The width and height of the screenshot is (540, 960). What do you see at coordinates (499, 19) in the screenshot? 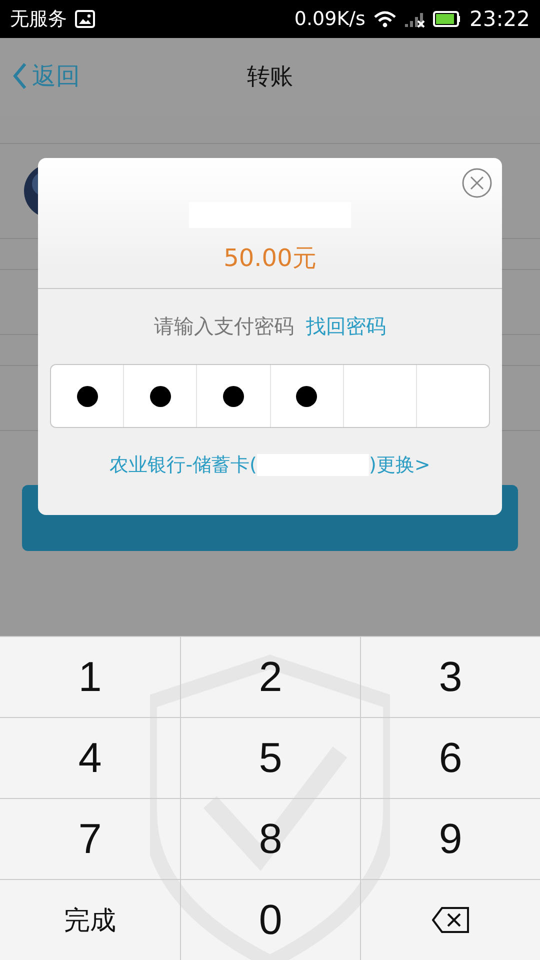
I see `clock-time: 23:22` at bounding box center [499, 19].